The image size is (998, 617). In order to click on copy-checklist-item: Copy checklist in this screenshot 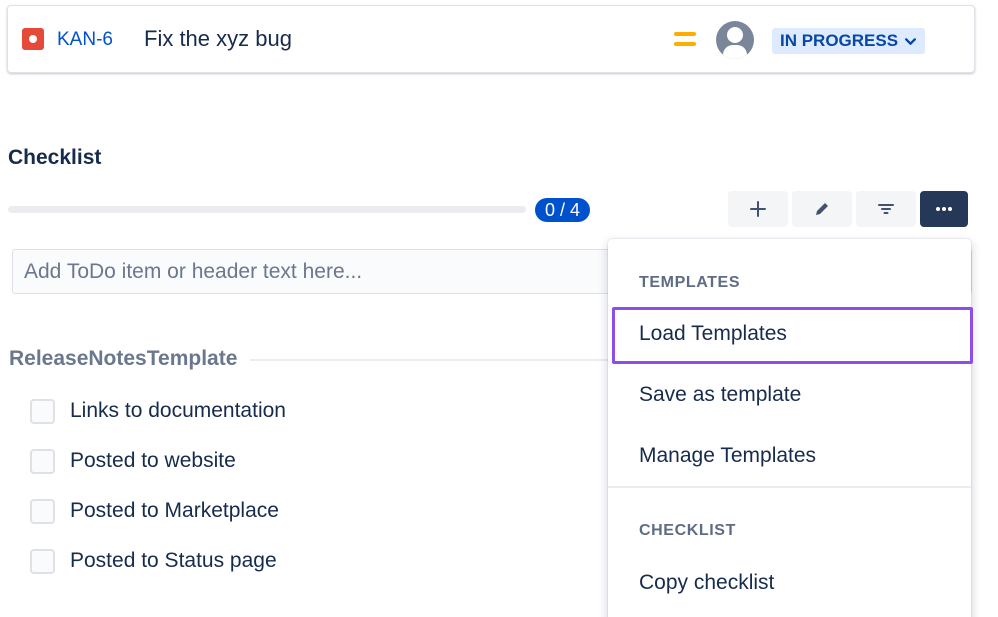, I will do `click(706, 583)`.